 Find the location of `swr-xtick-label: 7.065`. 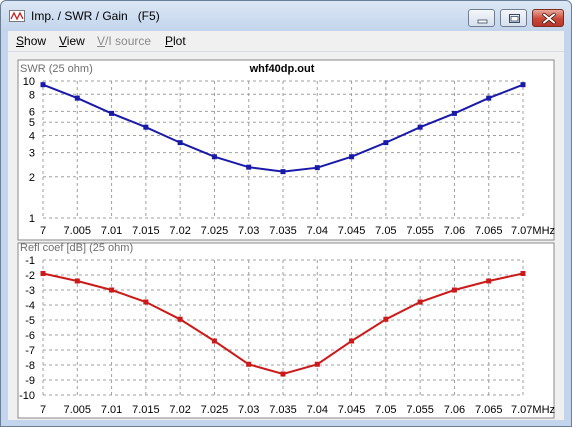

swr-xtick-label: 7.065 is located at coordinates (489, 231).